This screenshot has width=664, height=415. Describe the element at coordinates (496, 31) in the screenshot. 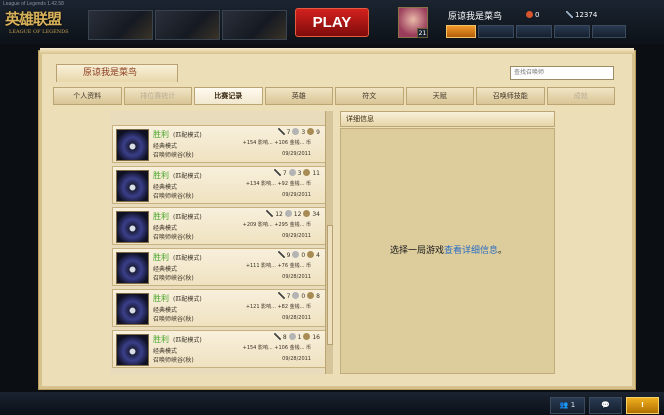

I see `profile-button` at that location.